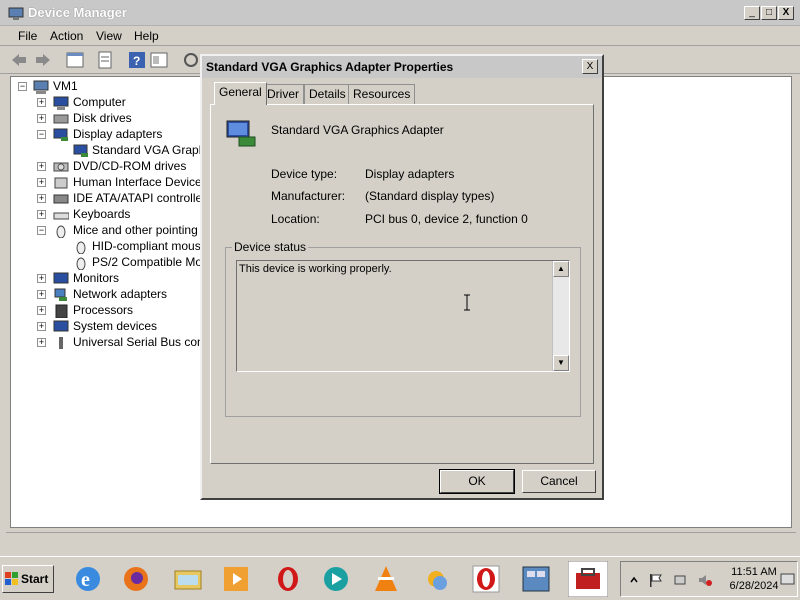 This screenshot has height=600, width=800. I want to click on firefox-icon, so click(136, 579).